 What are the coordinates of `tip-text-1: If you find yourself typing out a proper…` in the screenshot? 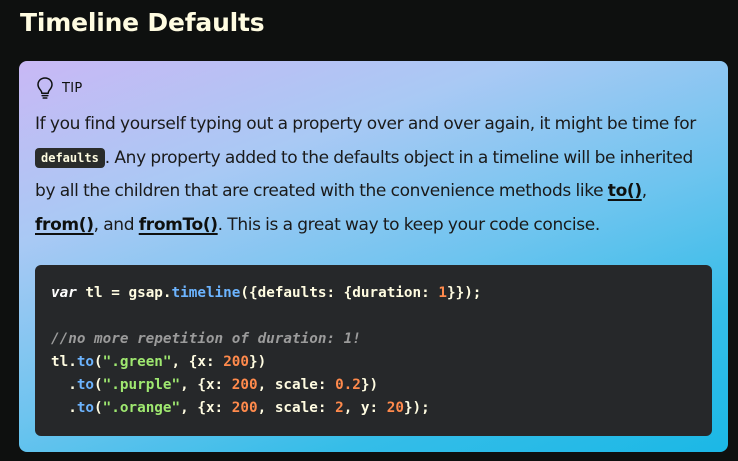 It's located at (365, 124).